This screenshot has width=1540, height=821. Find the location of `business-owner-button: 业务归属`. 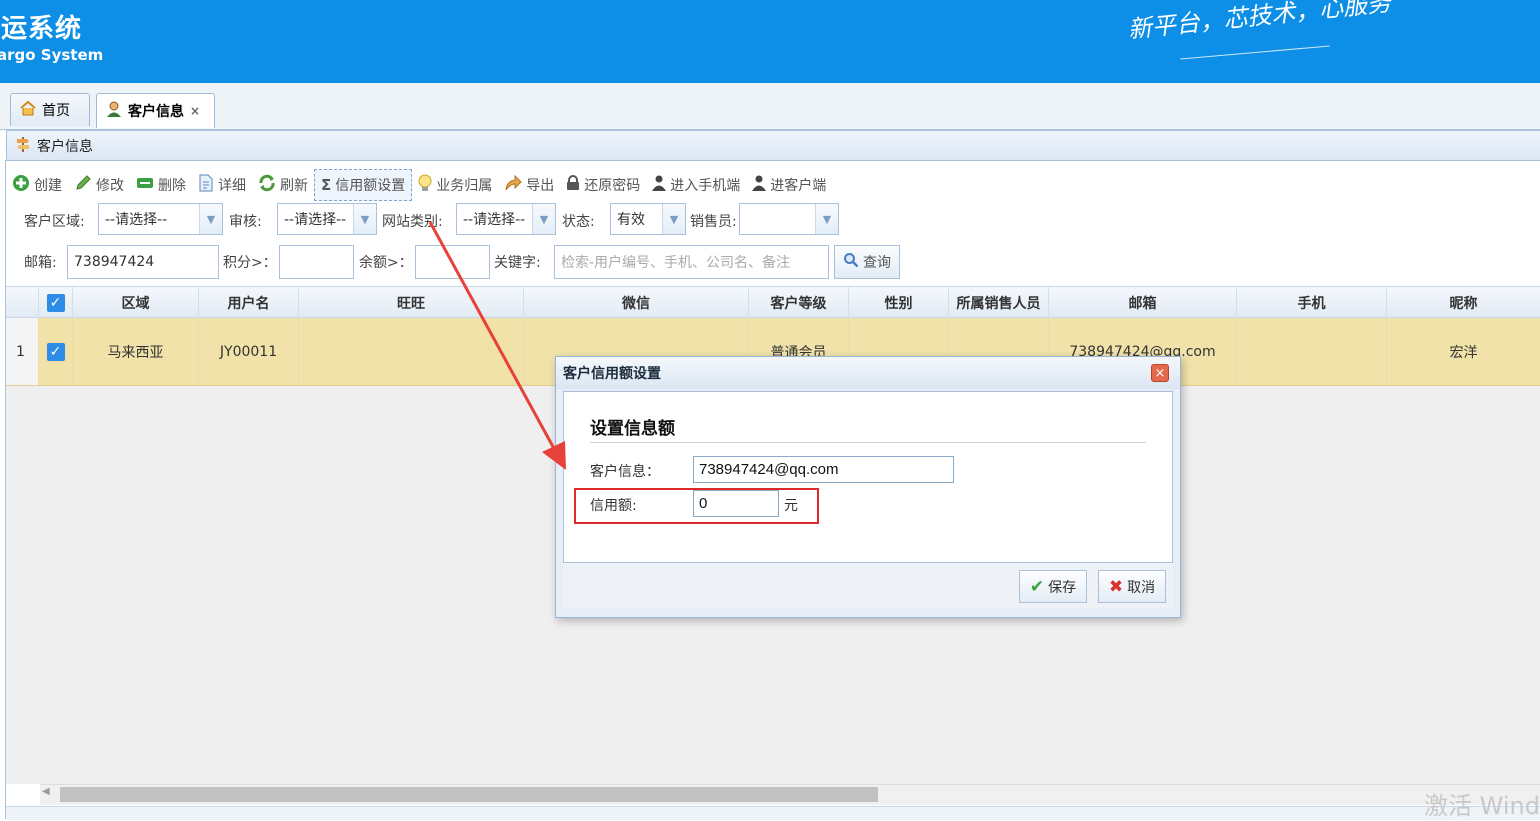

business-owner-button: 业务归属 is located at coordinates (455, 185).